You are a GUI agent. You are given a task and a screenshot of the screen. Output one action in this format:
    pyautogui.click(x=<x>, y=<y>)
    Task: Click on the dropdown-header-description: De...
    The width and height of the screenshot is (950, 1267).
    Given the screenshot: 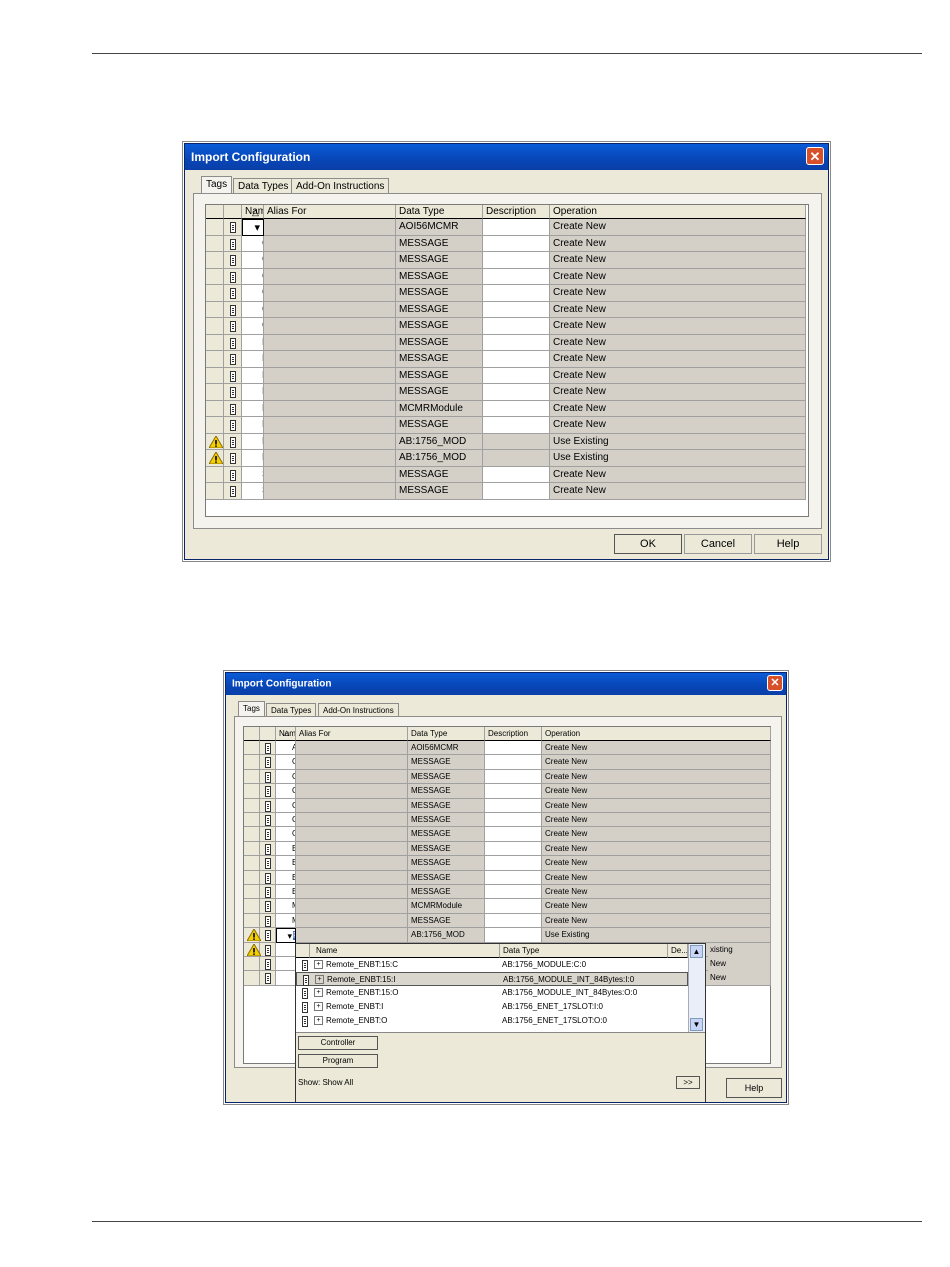 What is the action you would take?
    pyautogui.click(x=678, y=951)
    